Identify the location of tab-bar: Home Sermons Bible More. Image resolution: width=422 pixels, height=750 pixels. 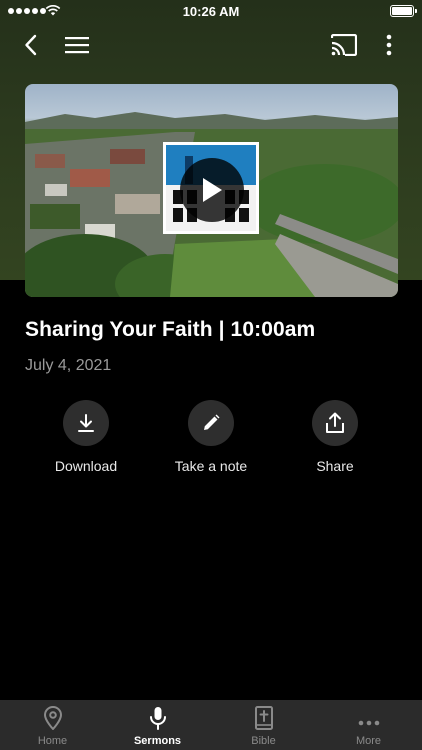
(211, 725).